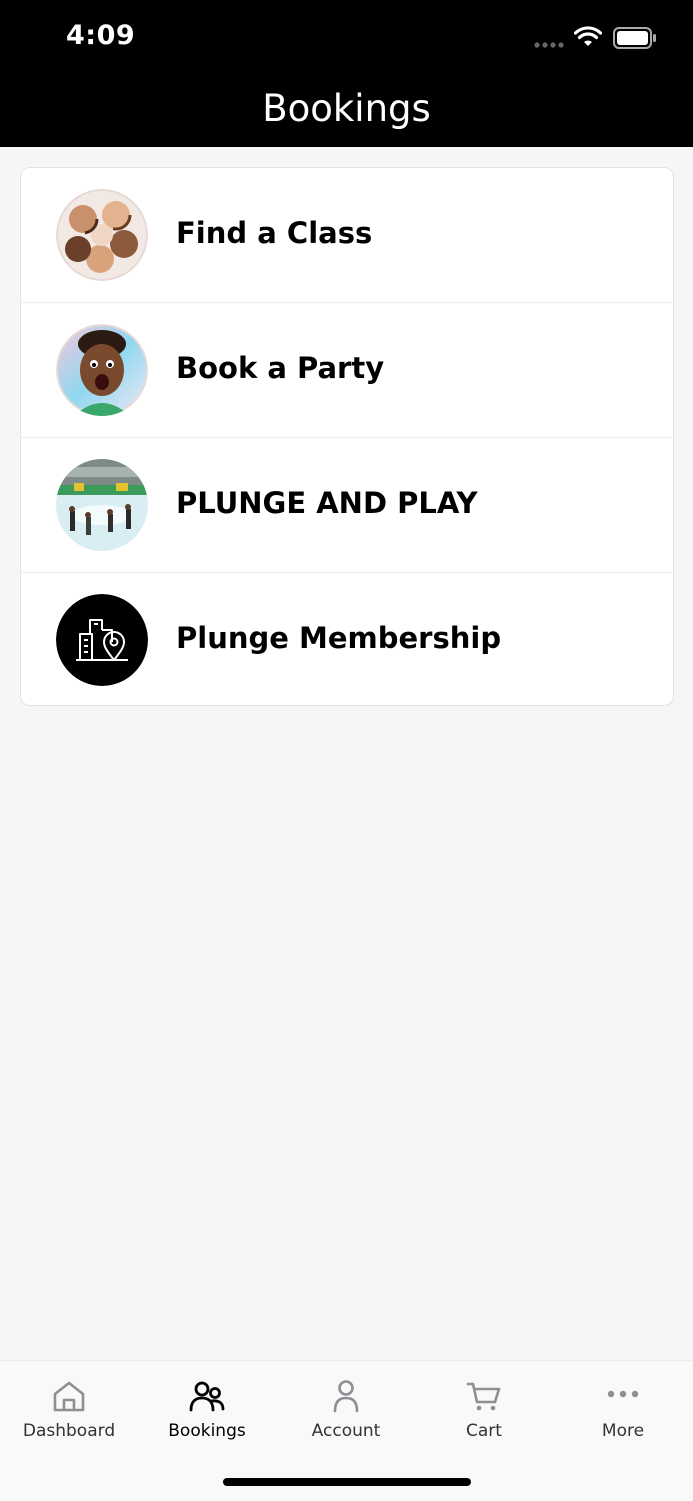 The width and height of the screenshot is (693, 1501). What do you see at coordinates (327, 503) in the screenshot?
I see `menu-item-label: PLUNGE AND PLAY` at bounding box center [327, 503].